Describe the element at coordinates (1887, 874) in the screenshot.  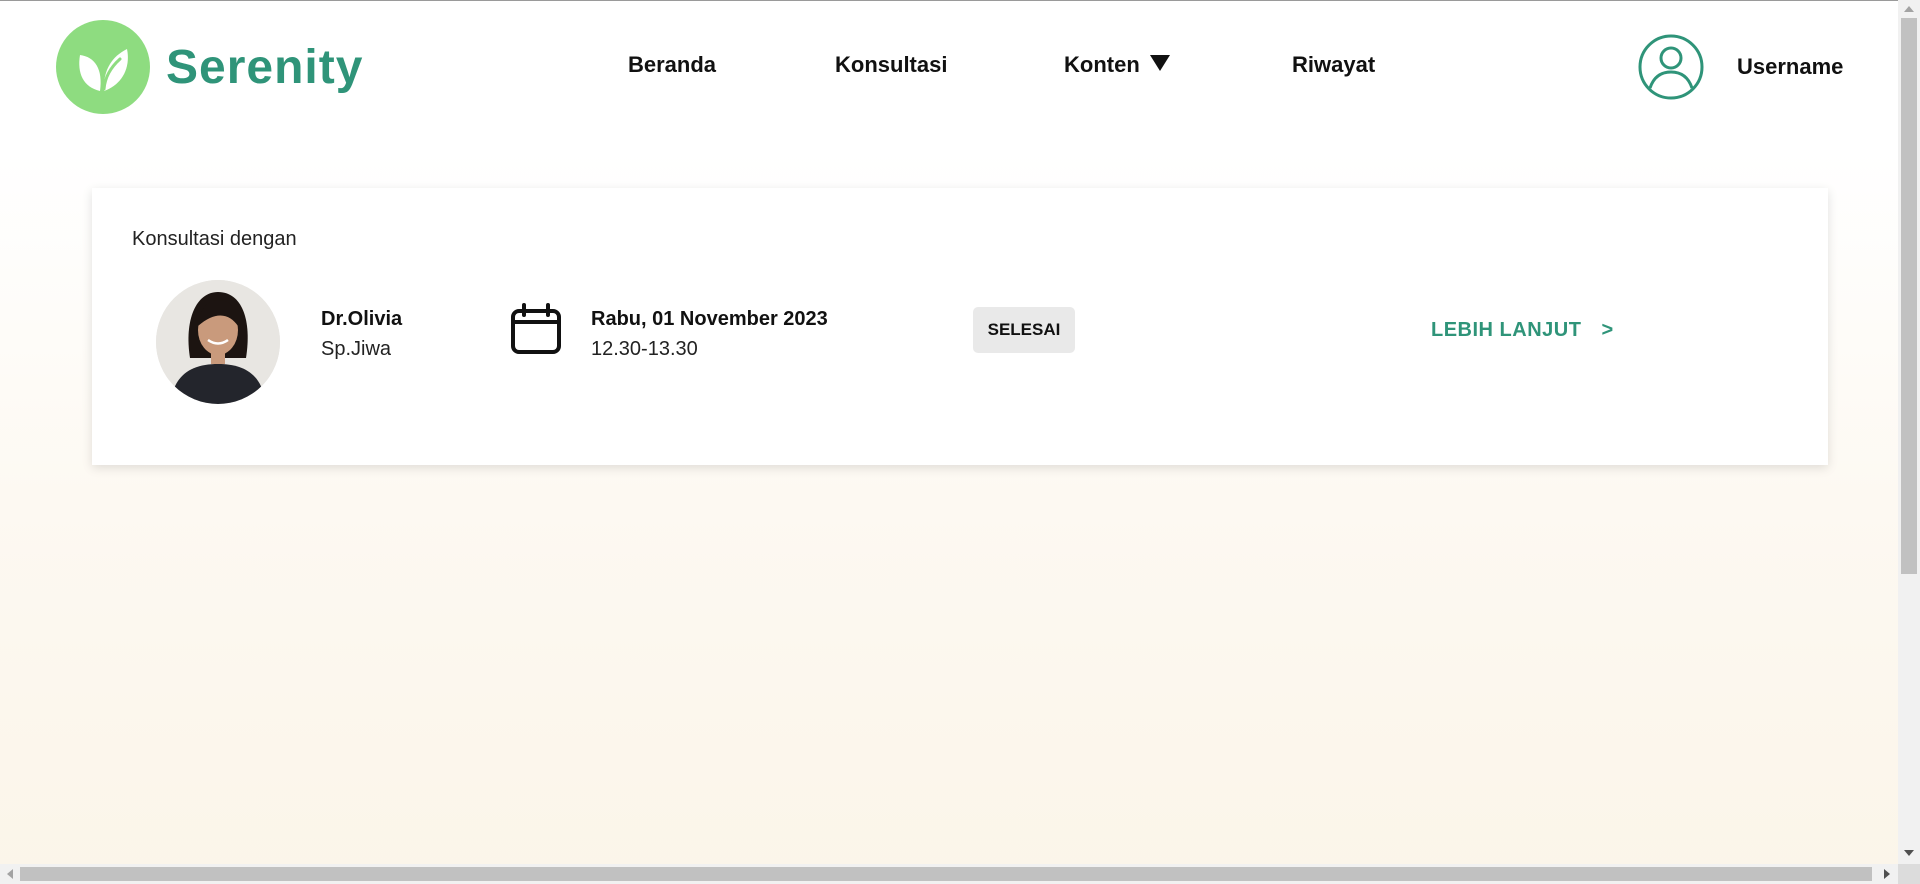
I see `scroll-right-arrow-icon` at that location.